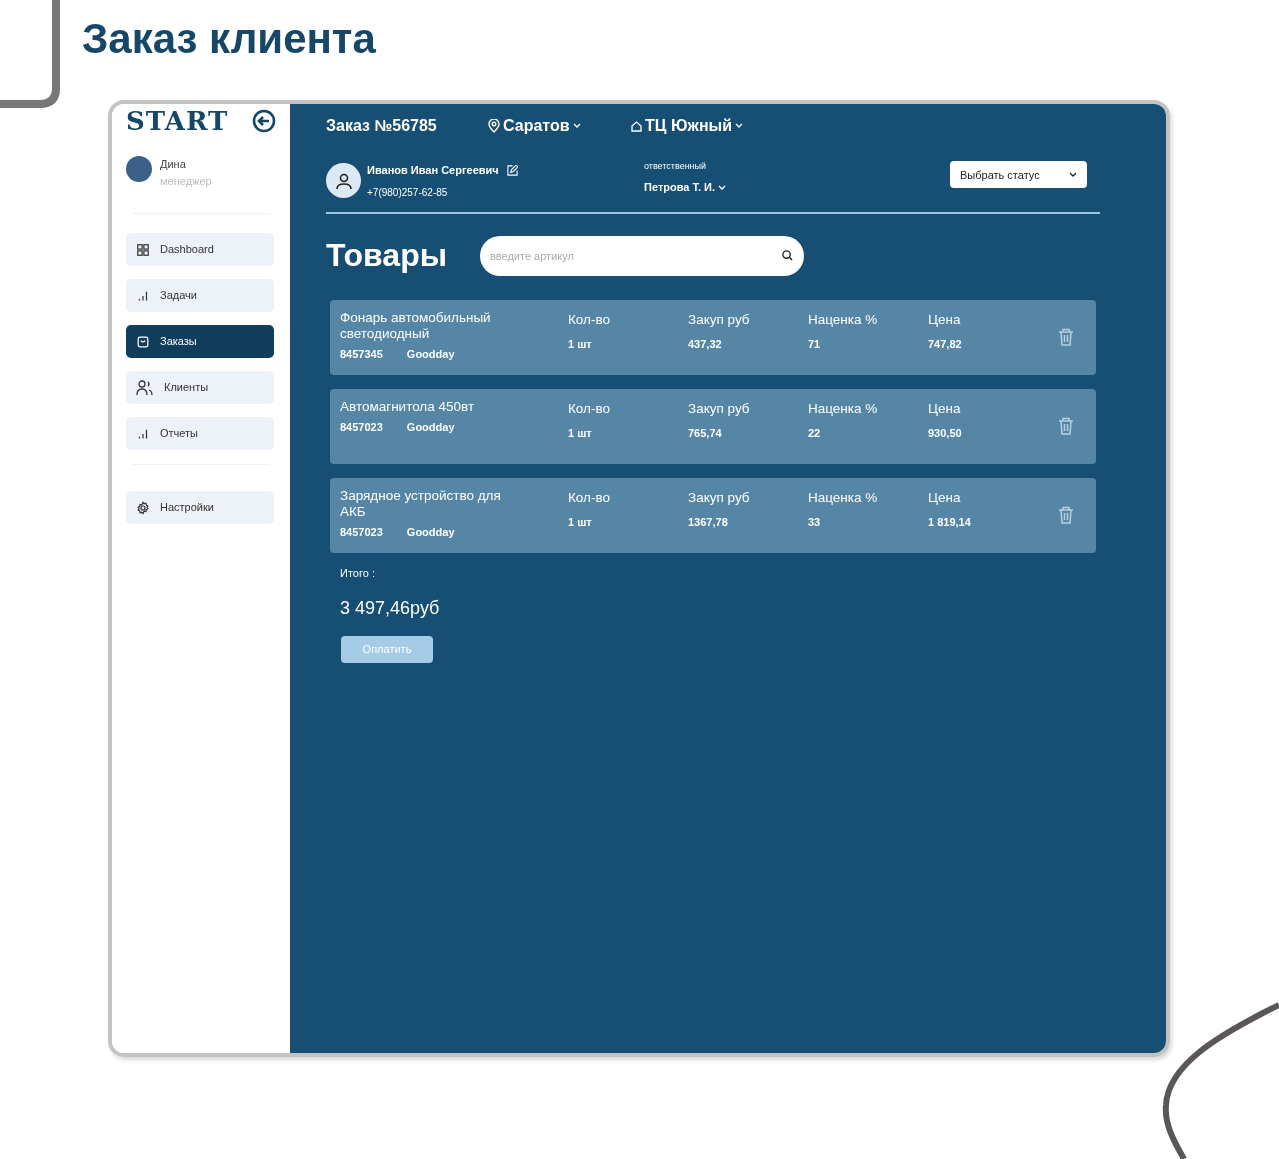  I want to click on avatar-icon, so click(139, 169).